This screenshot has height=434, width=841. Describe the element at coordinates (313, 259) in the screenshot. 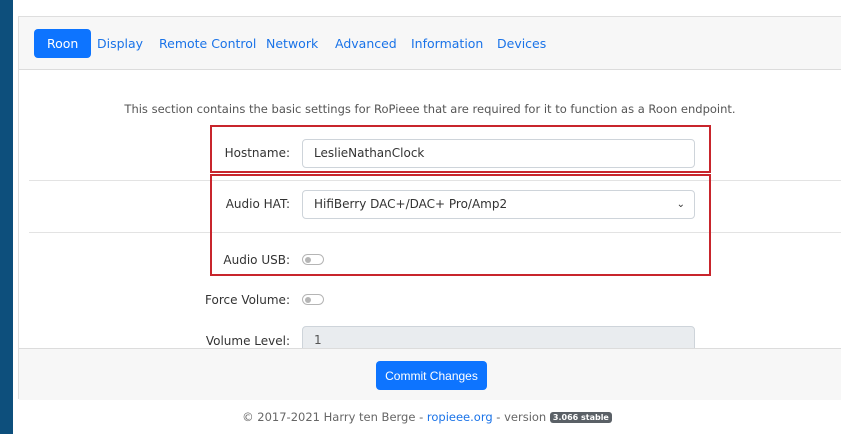

I see `audio-usb-toggle` at that location.